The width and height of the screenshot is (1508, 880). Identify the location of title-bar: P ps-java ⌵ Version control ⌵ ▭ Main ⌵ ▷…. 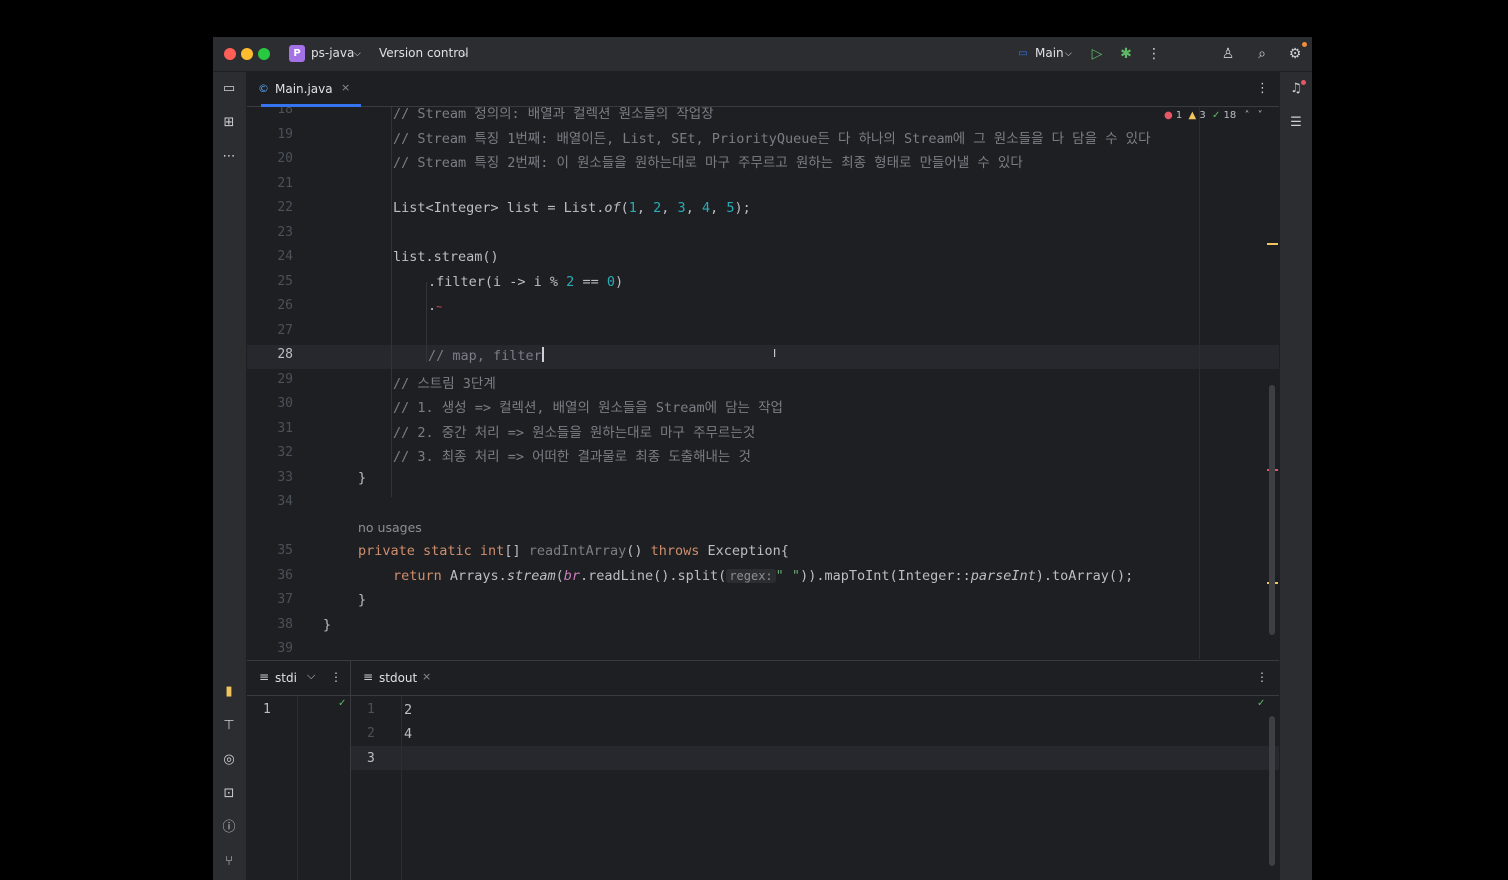
(762, 54).